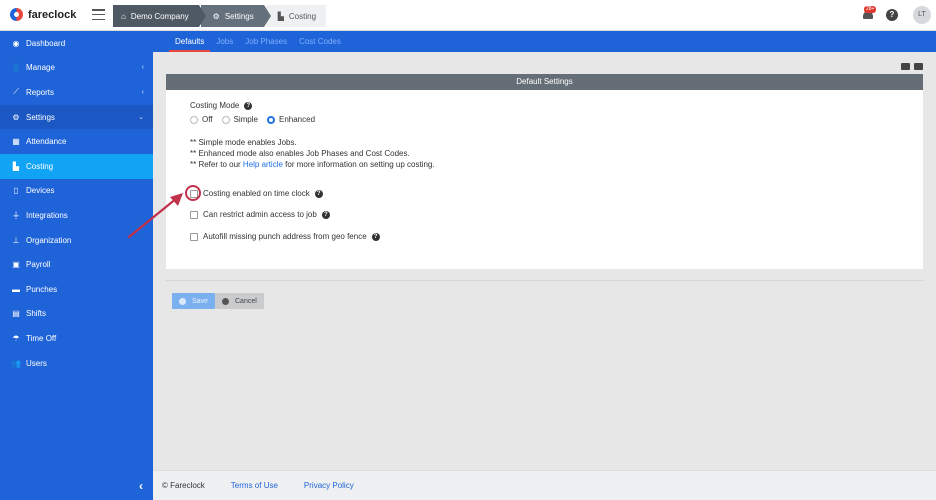  Describe the element at coordinates (193, 193) in the screenshot. I see `highlight-circle` at that location.